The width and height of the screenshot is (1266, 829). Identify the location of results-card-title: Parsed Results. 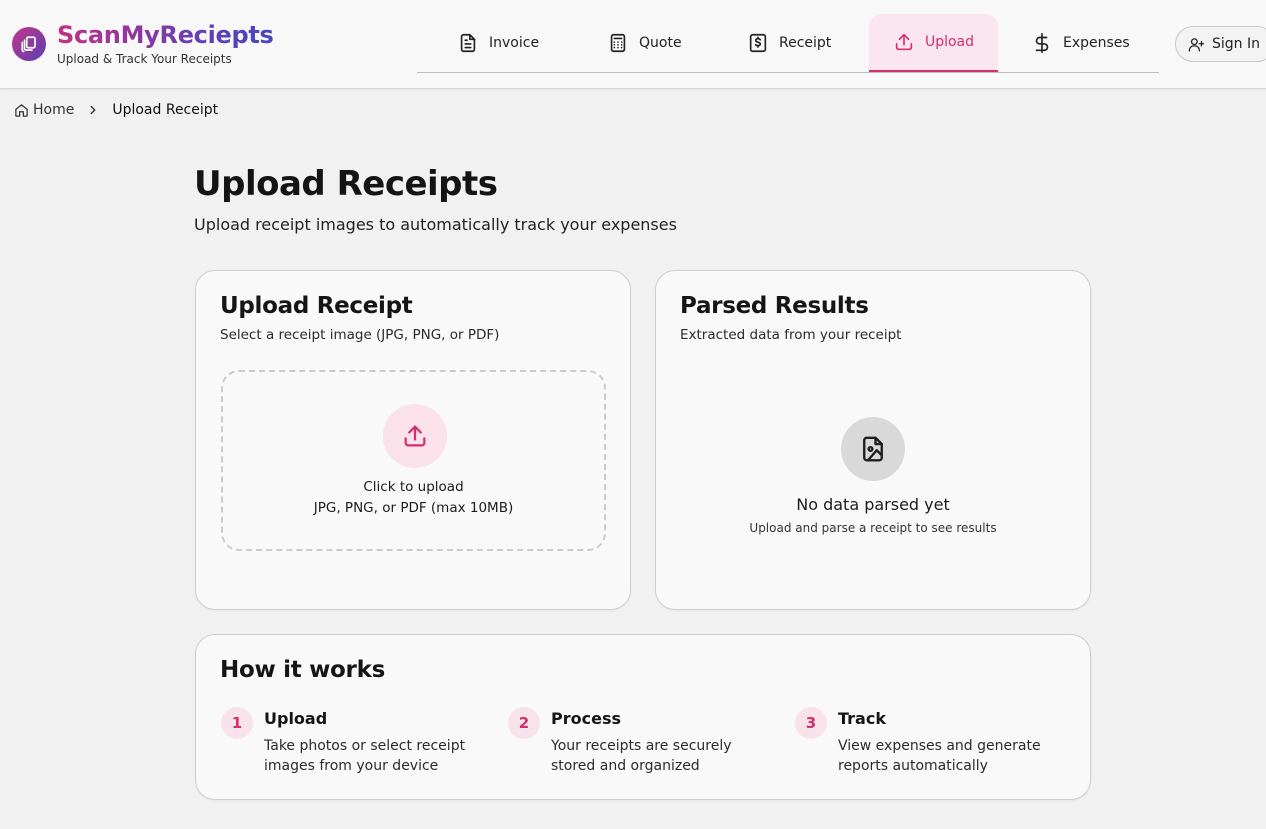
(774, 306).